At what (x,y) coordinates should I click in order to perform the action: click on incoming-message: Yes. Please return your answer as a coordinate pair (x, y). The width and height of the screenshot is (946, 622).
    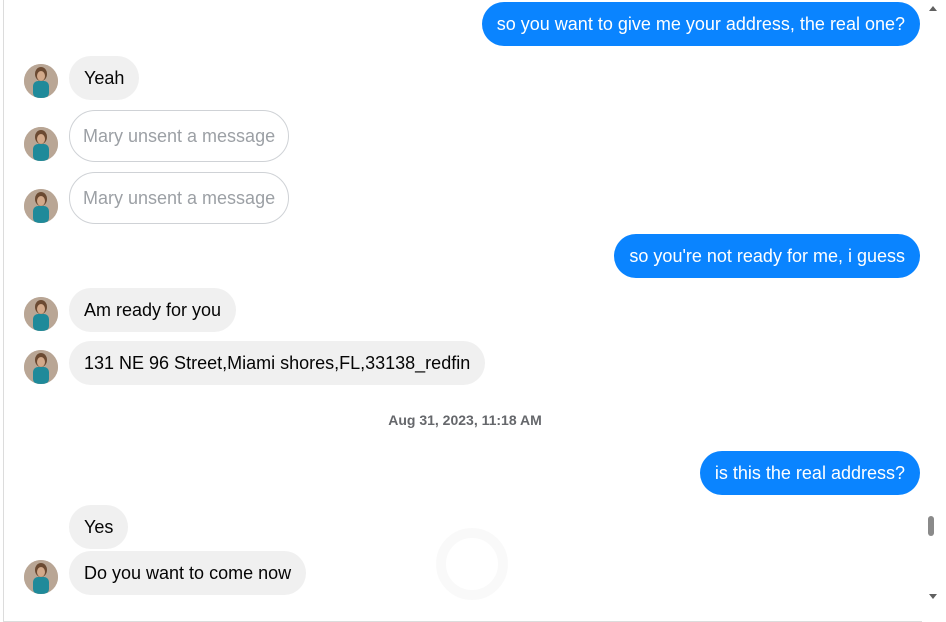
    Looking at the image, I should click on (99, 527).